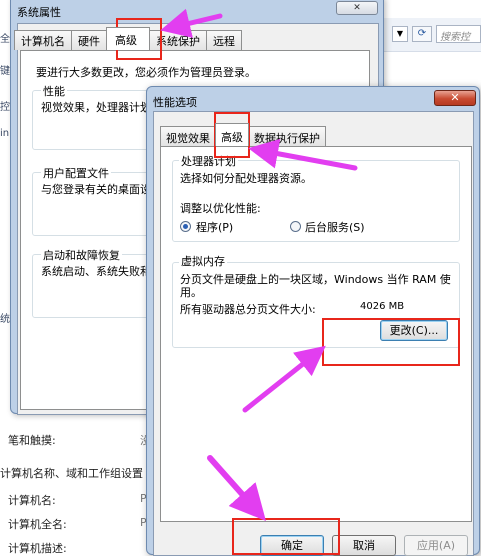  What do you see at coordinates (284, 379) in the screenshot?
I see `arrow-to-change-button` at bounding box center [284, 379].